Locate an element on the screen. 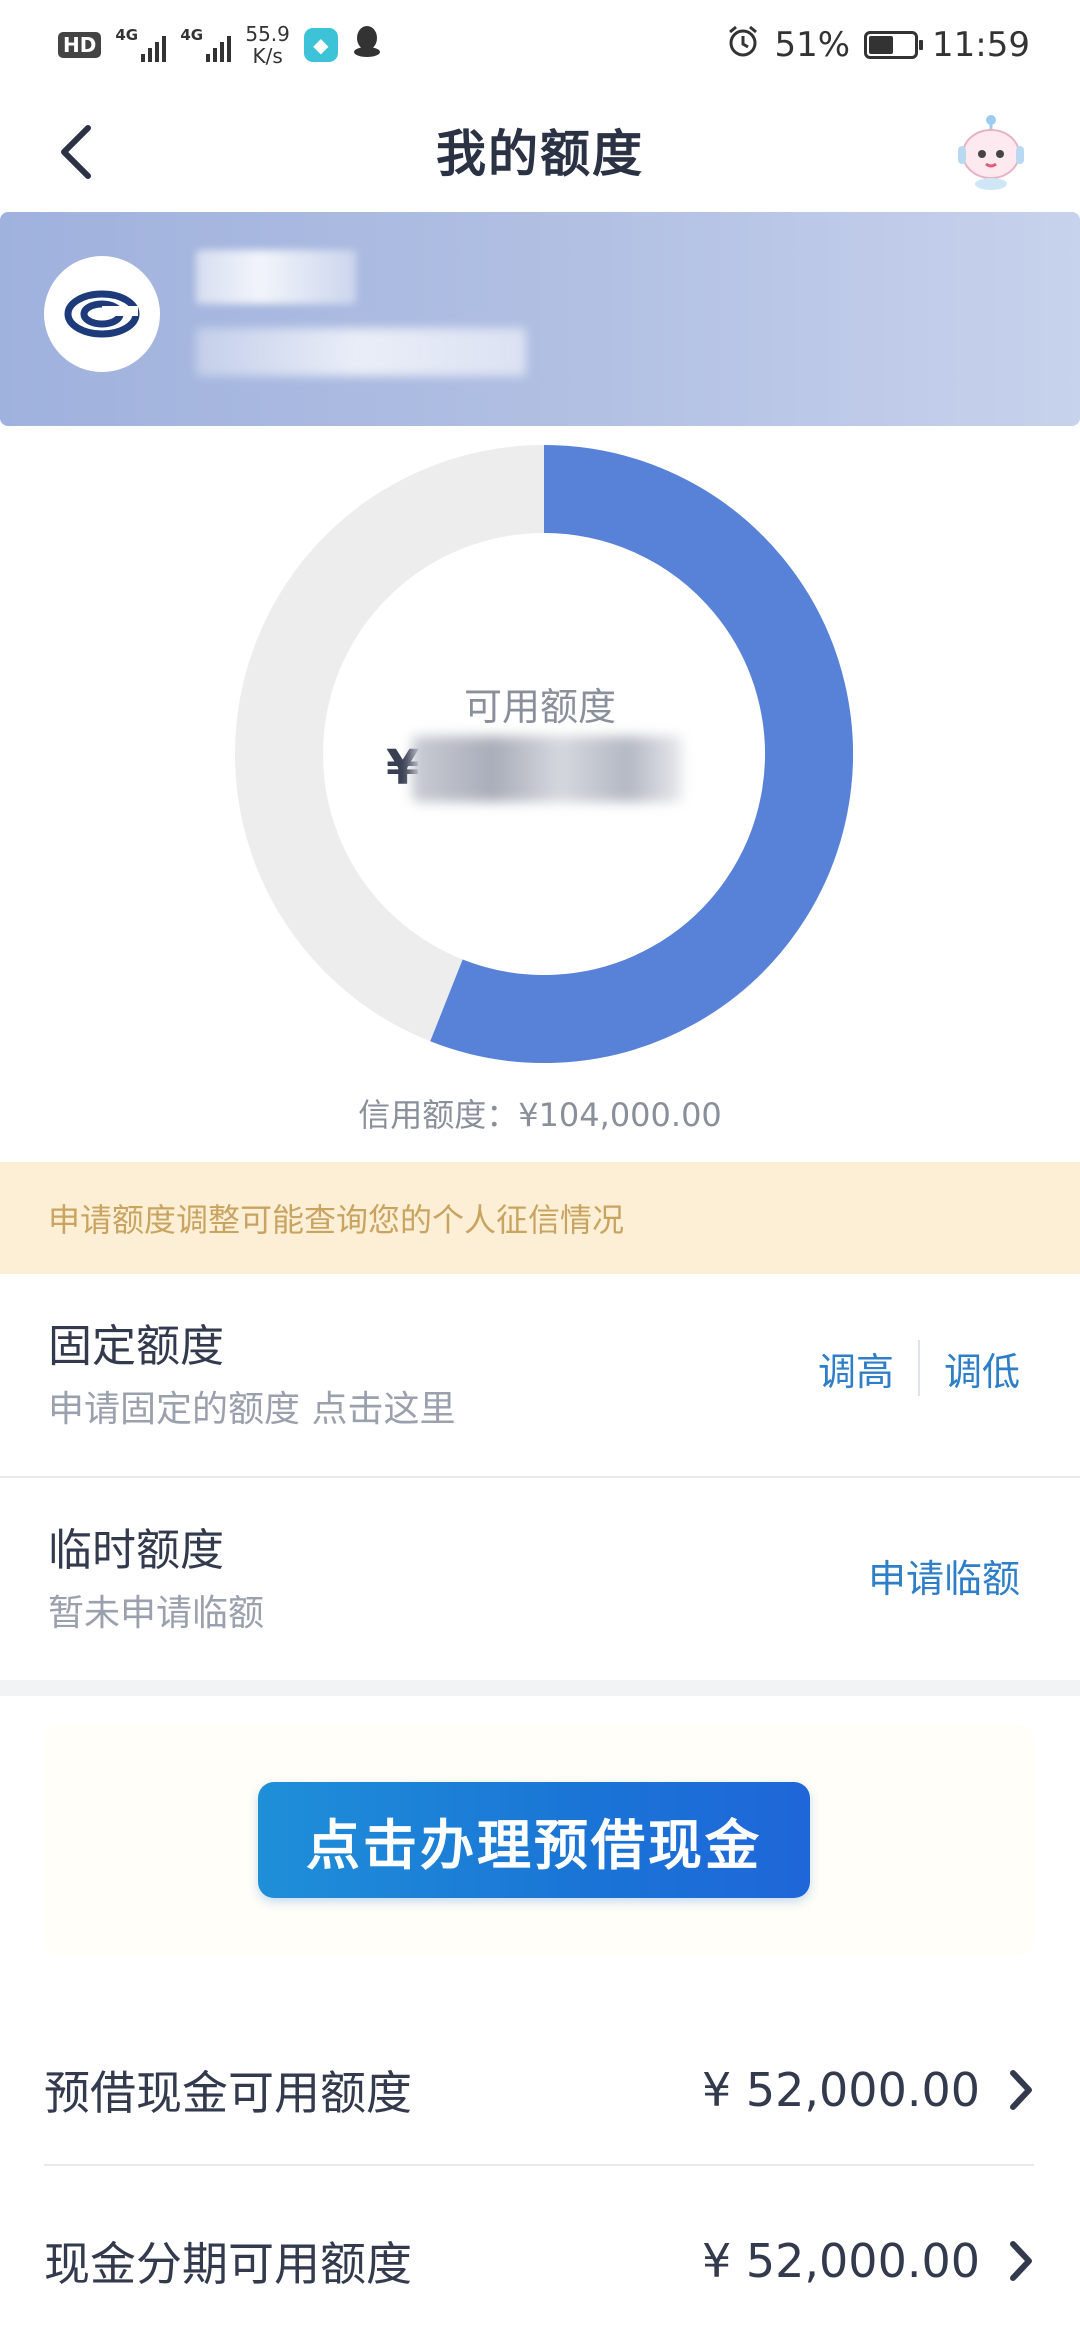 This screenshot has width=1080, height=2336. action-divider is located at coordinates (918, 1368).